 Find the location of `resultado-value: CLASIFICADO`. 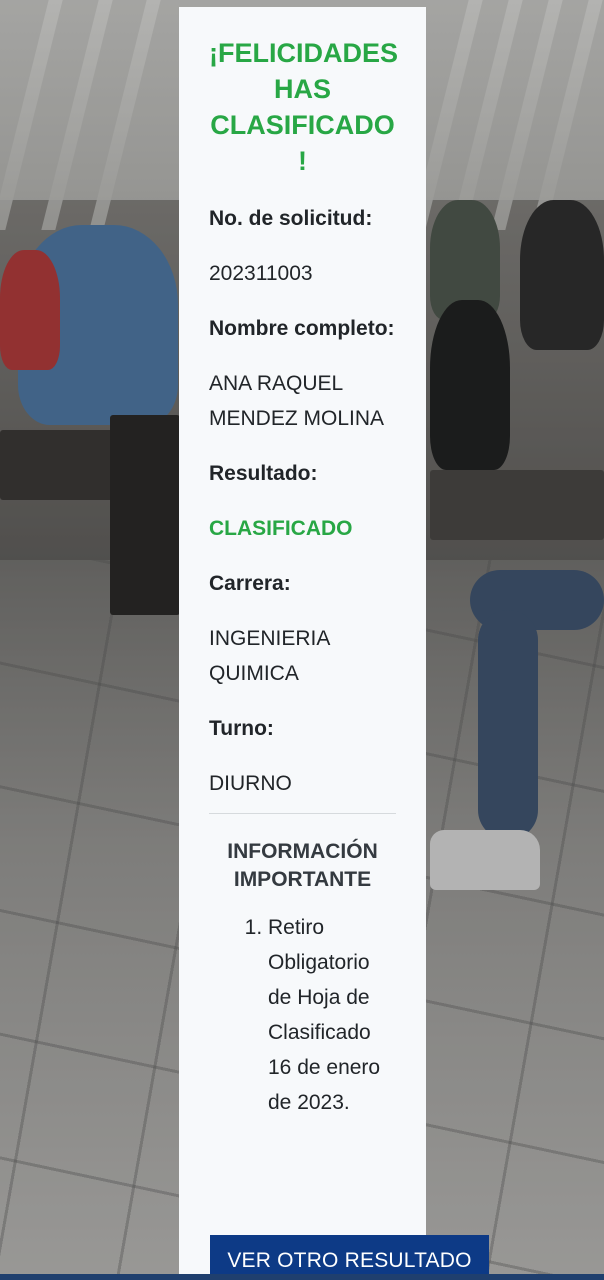

resultado-value: CLASIFICADO is located at coordinates (281, 528).